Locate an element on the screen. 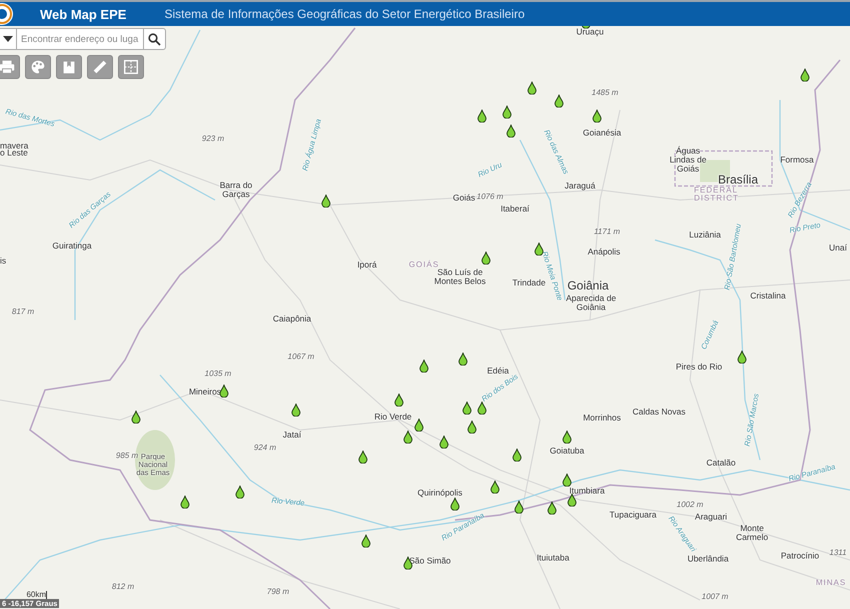  place-label: Quirinópolis is located at coordinates (440, 493).